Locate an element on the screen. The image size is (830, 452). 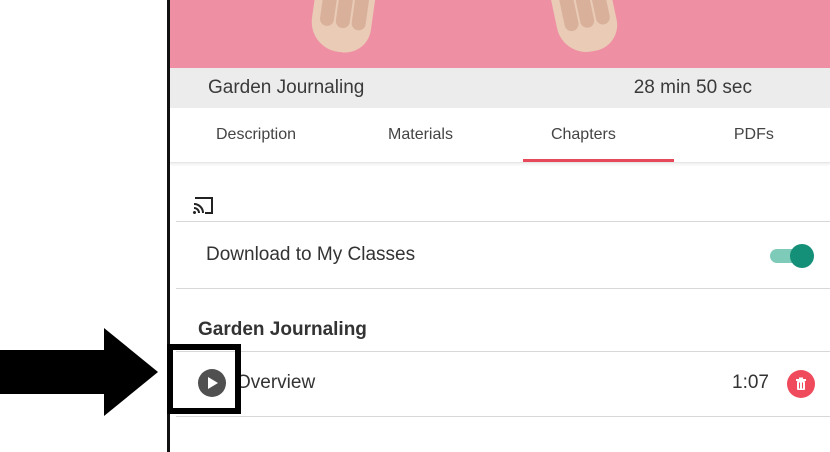
highlight-box is located at coordinates (204, 379).